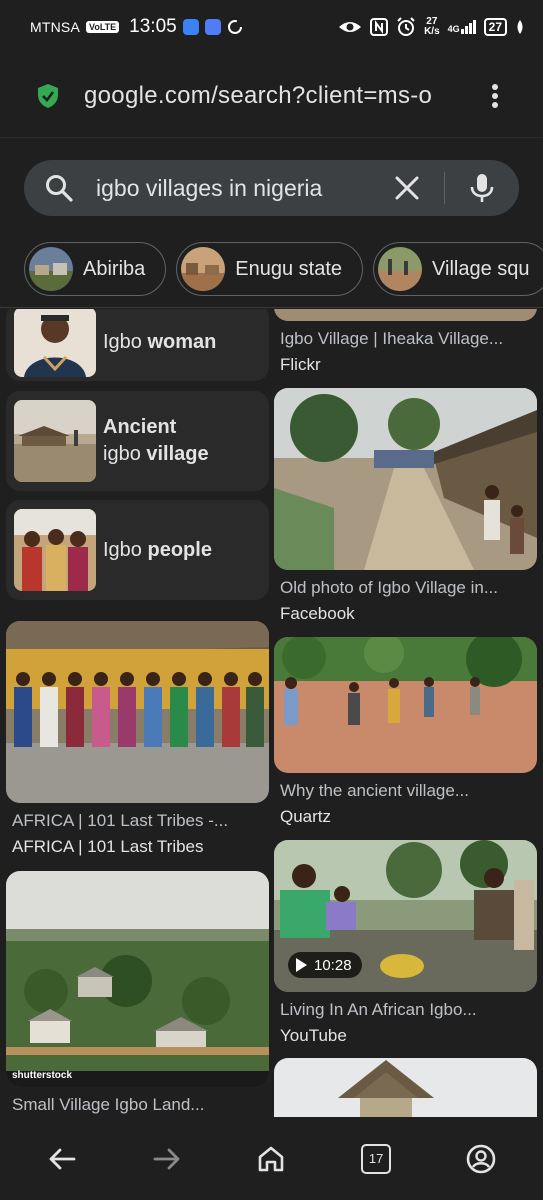 The image size is (543, 1200). I want to click on shield-check-icon, so click(48, 96).